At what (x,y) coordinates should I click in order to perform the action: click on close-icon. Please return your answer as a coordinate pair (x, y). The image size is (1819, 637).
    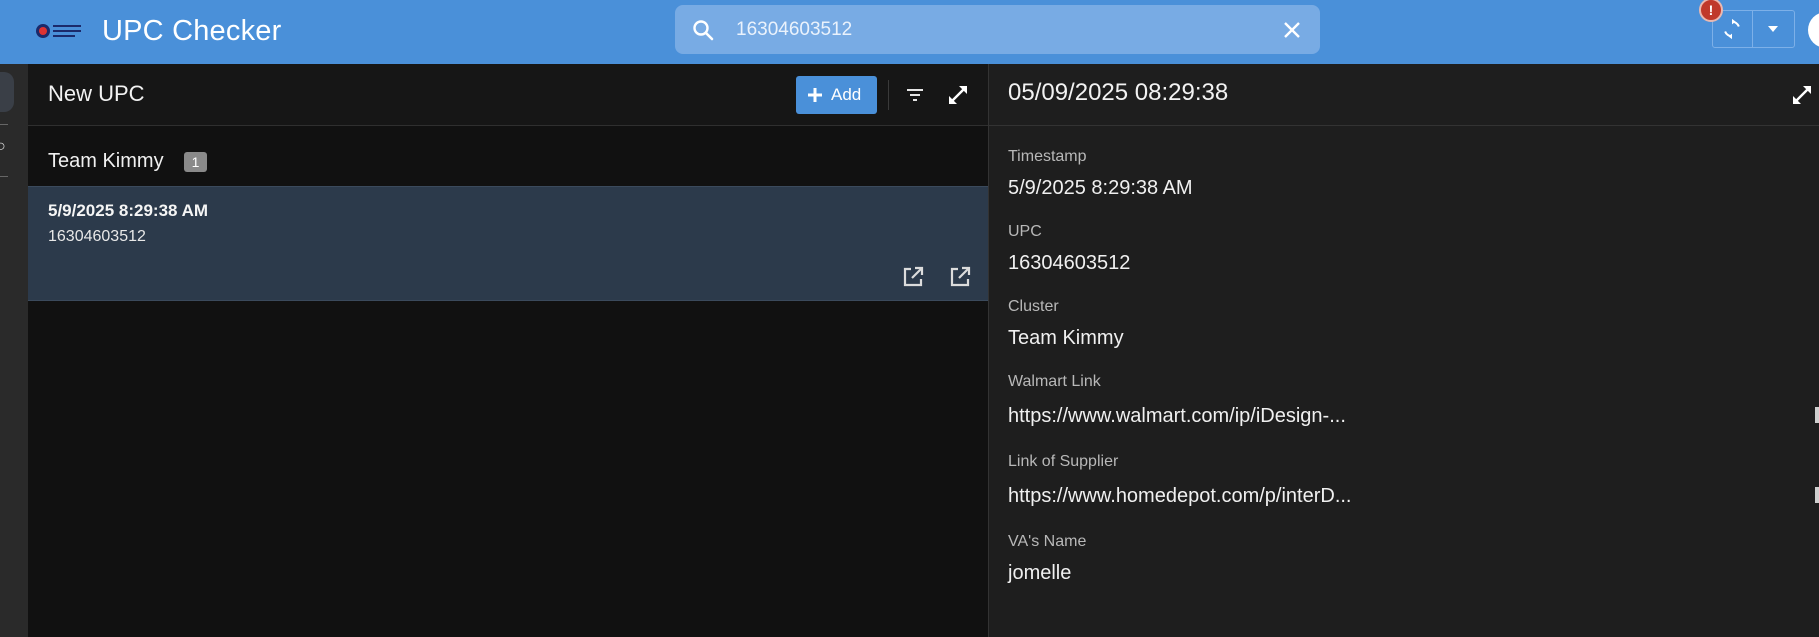
    Looking at the image, I should click on (1292, 30).